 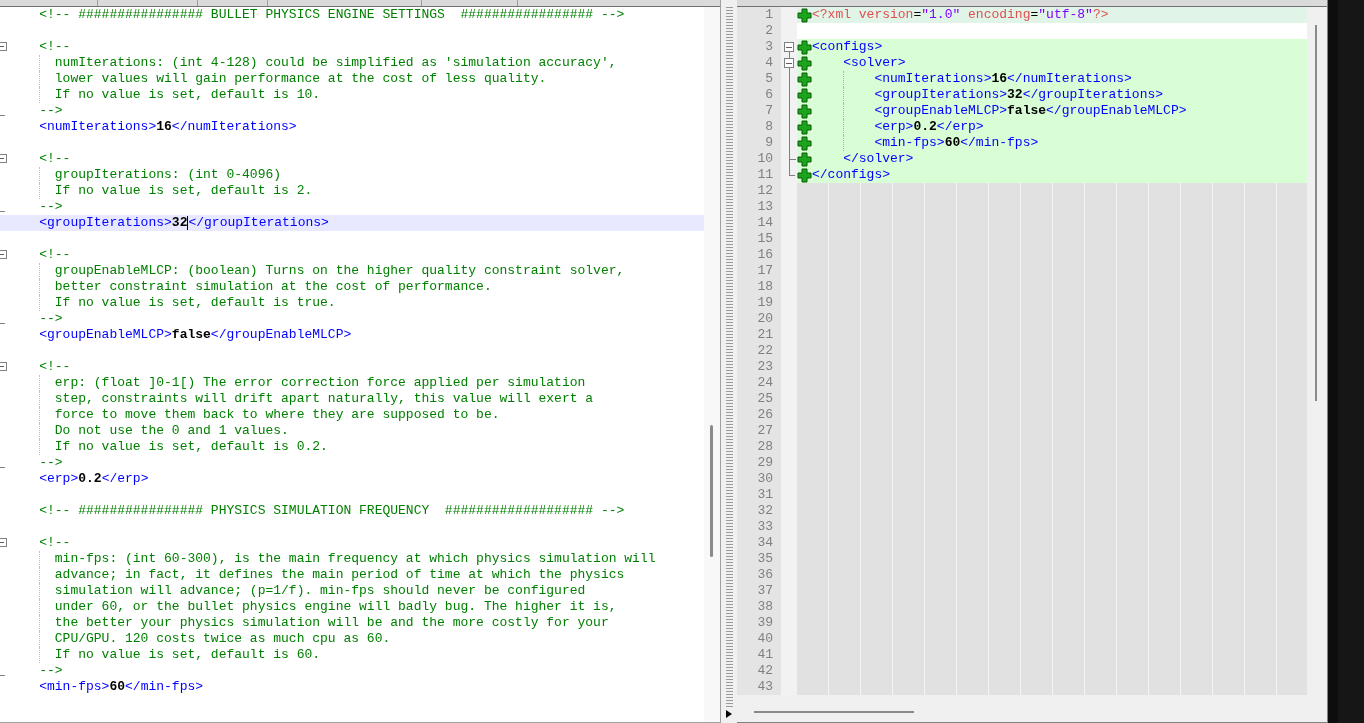 I want to click on xml-element-line: <groupEnableMLCP>false</groupEnableMLCP>, so click(x=195, y=334).